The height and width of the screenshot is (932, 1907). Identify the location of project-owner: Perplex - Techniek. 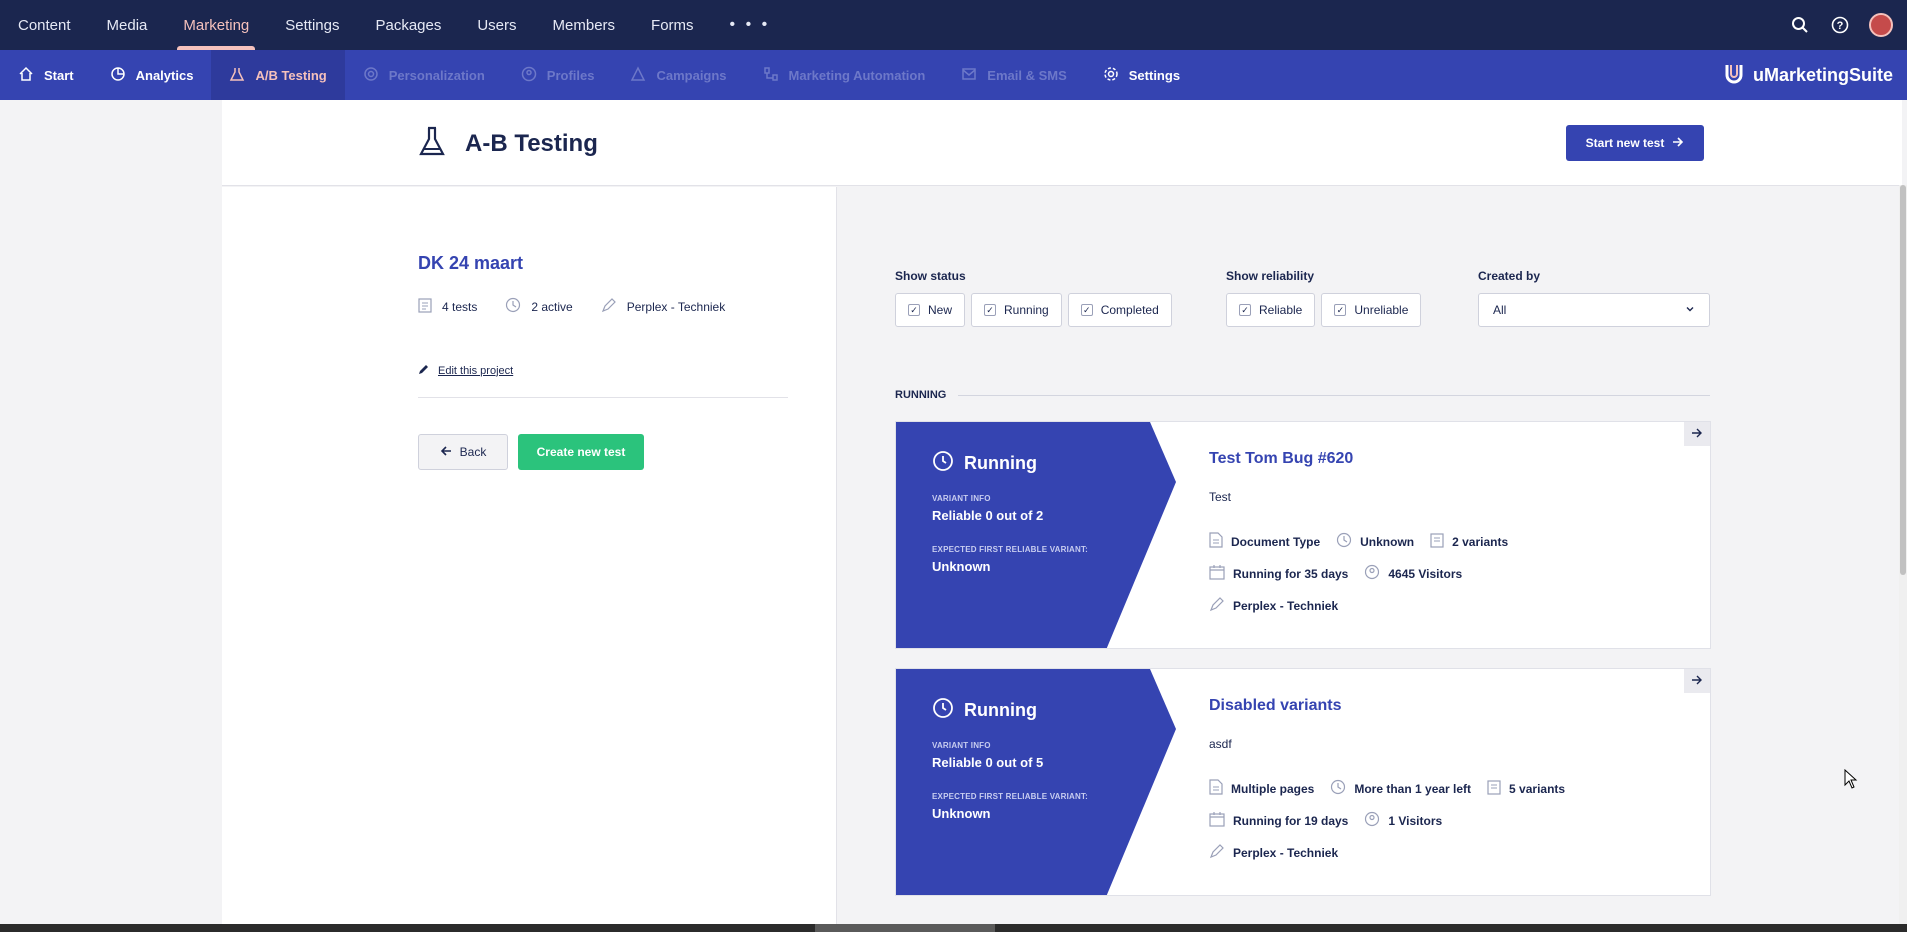
(676, 306).